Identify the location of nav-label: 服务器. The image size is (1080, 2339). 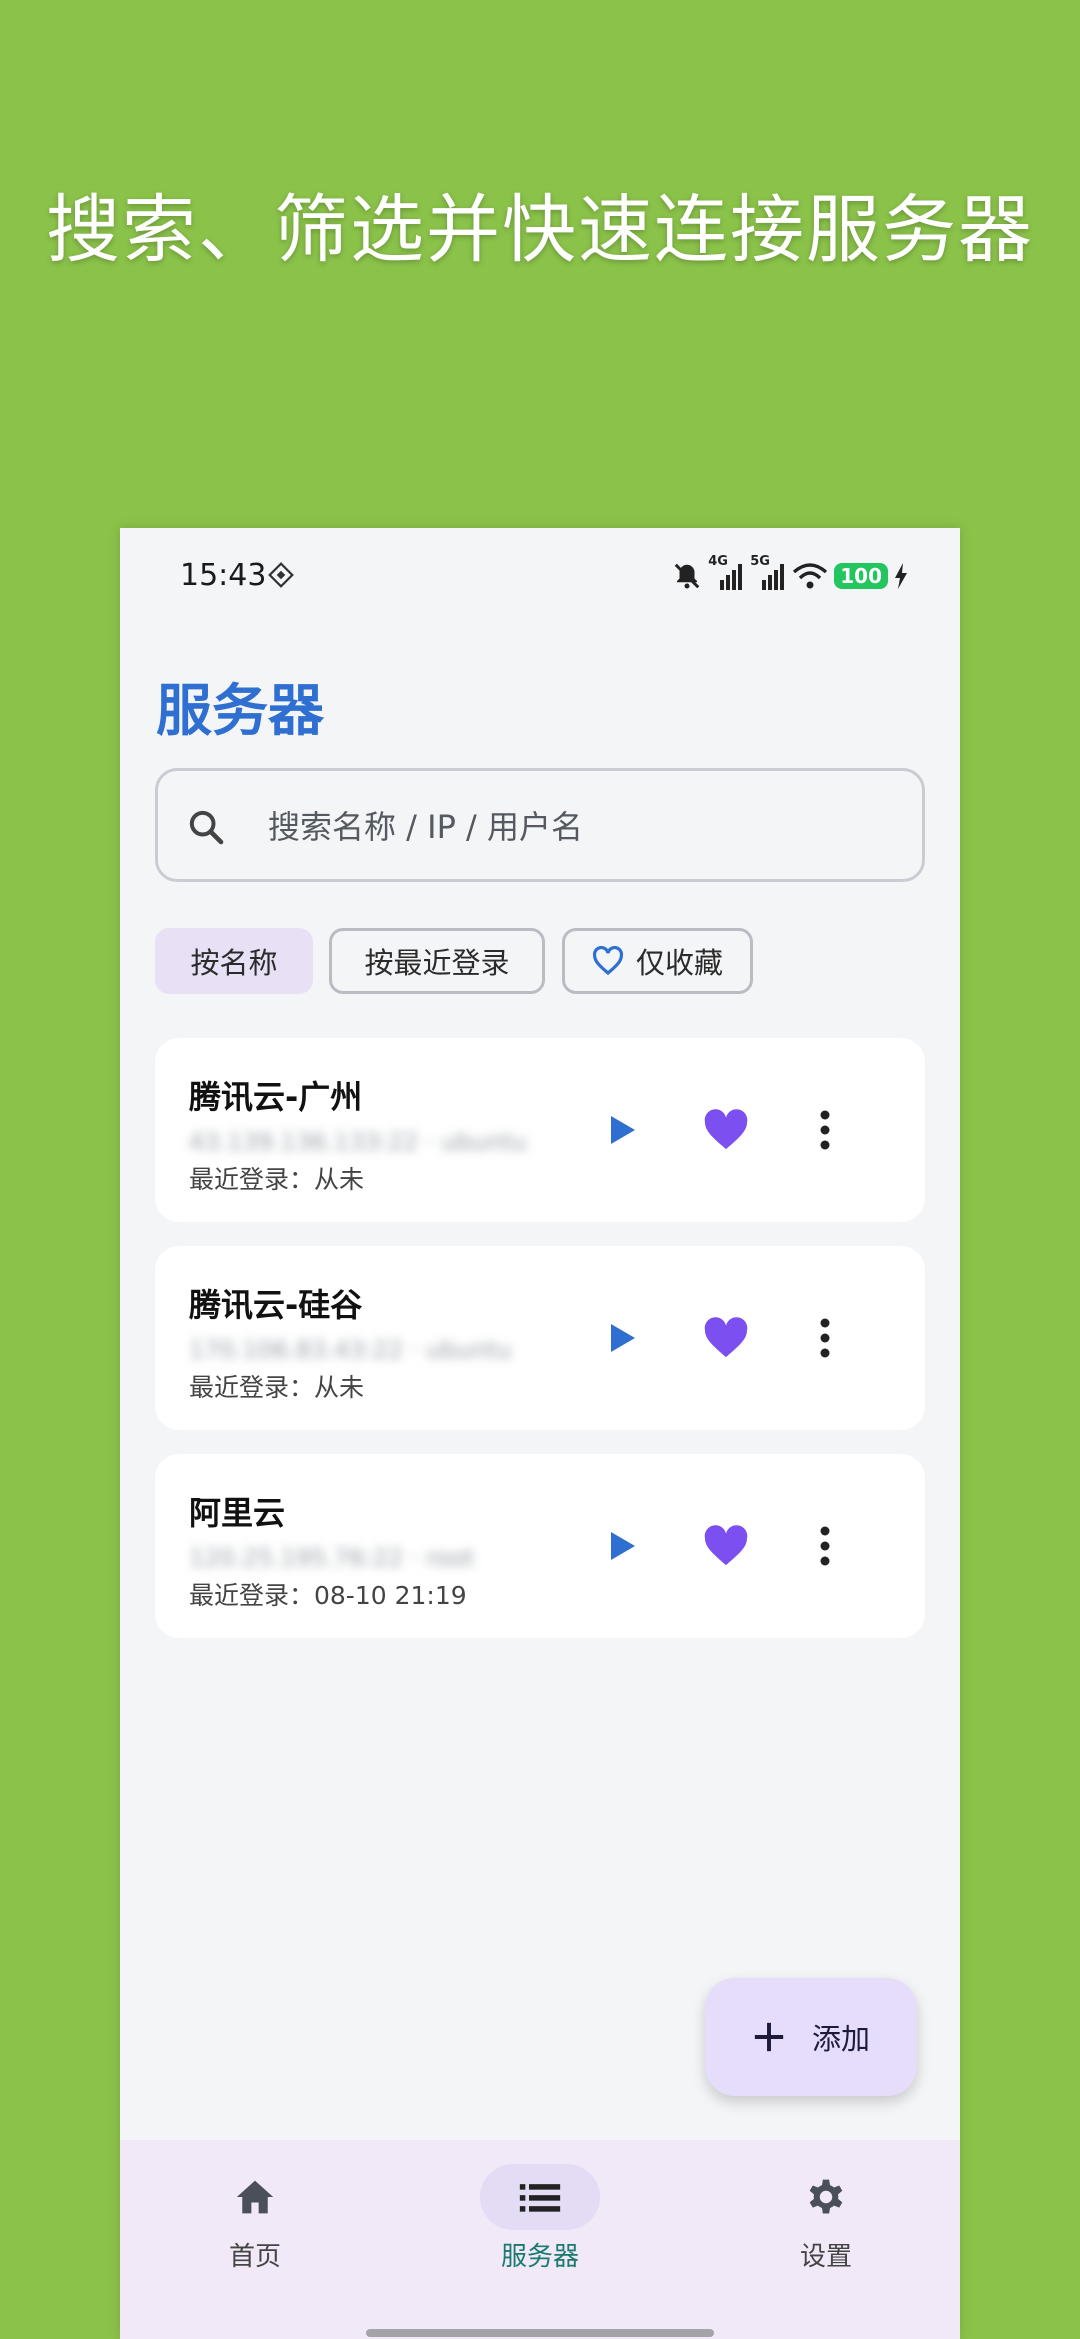
(539, 2257).